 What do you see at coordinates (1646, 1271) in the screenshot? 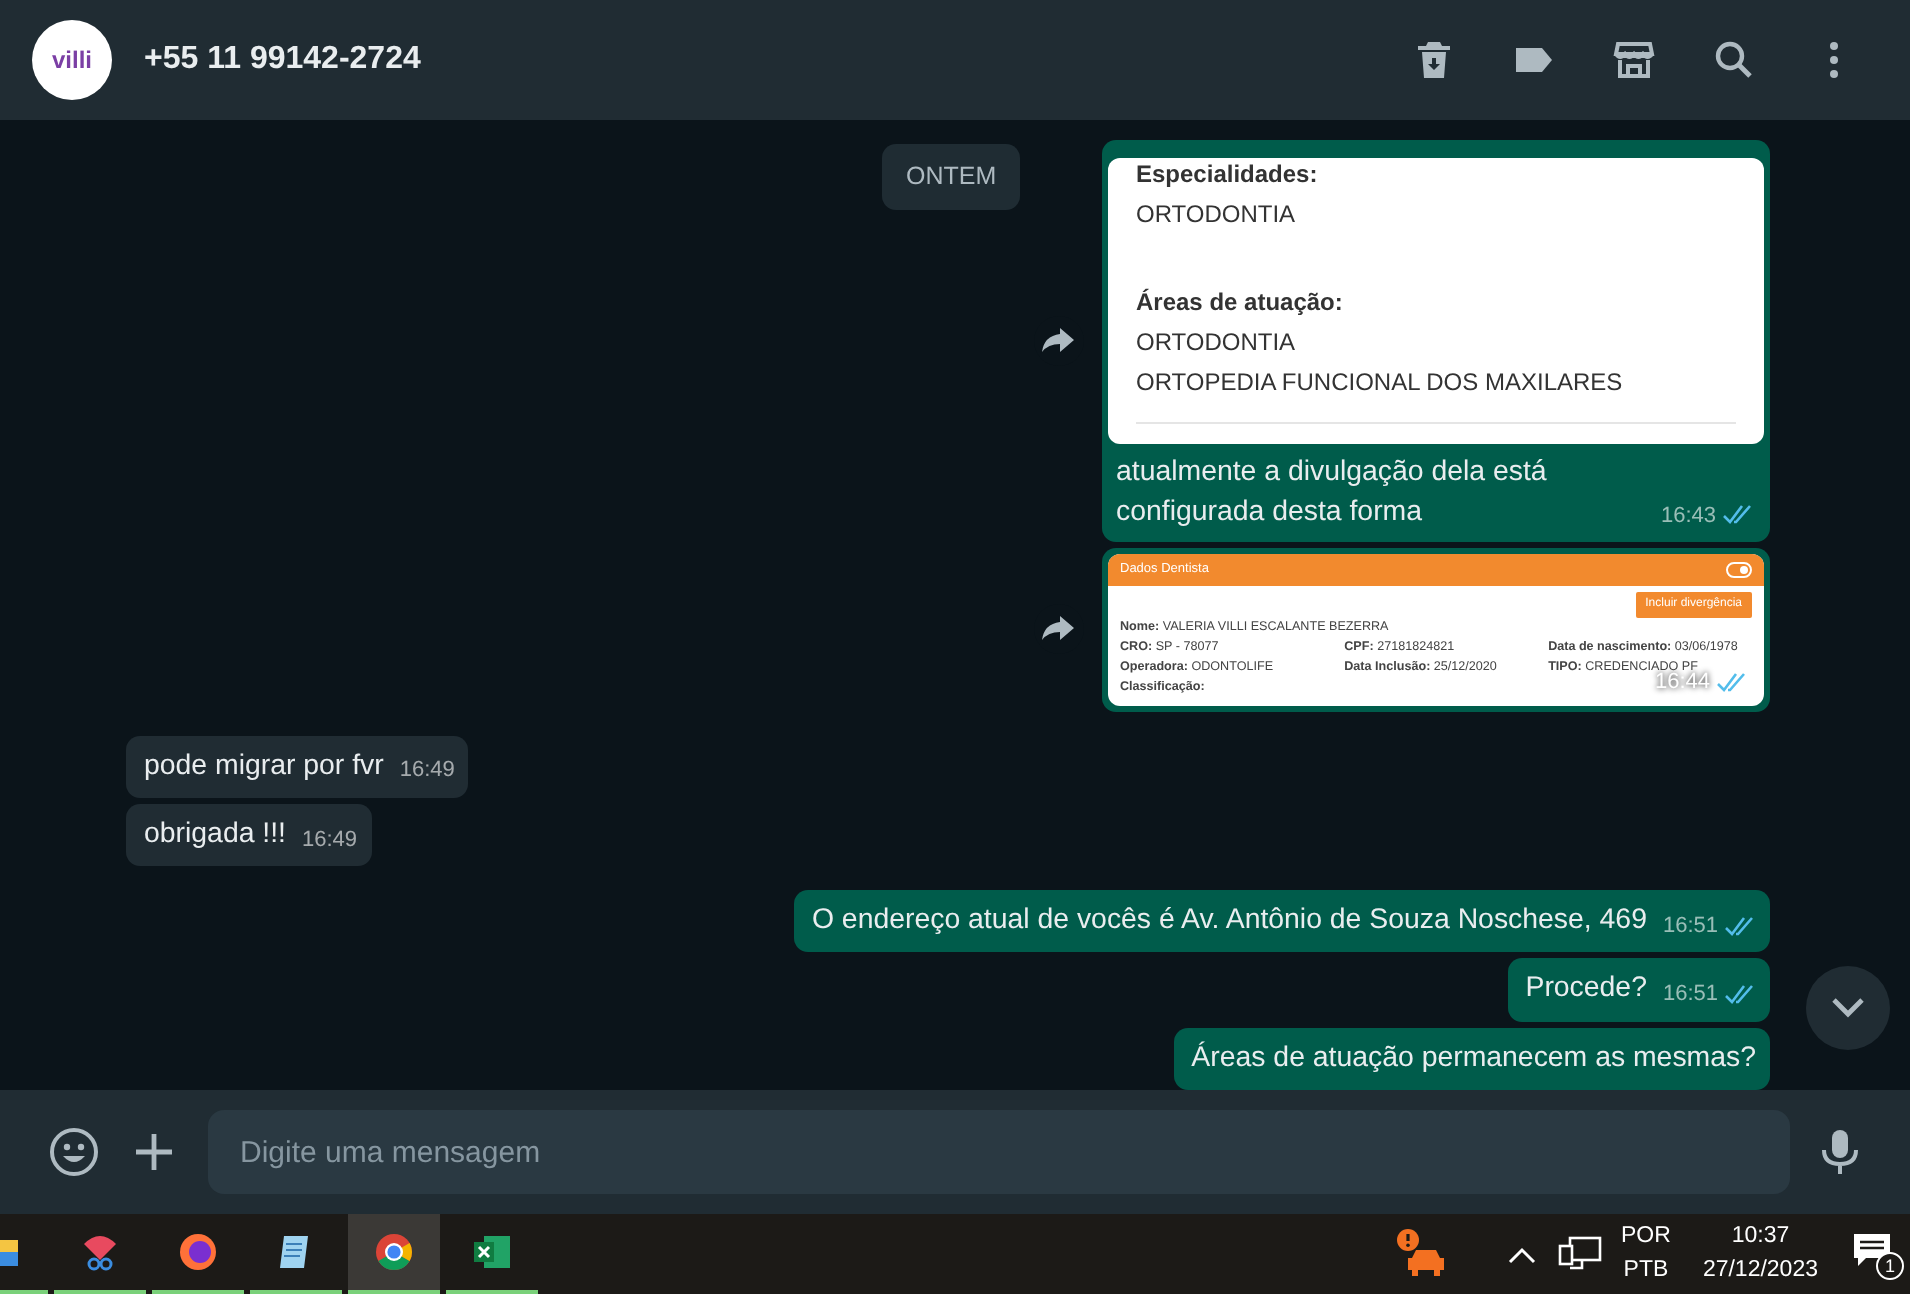
I see `keyboard-layout: PTB` at bounding box center [1646, 1271].